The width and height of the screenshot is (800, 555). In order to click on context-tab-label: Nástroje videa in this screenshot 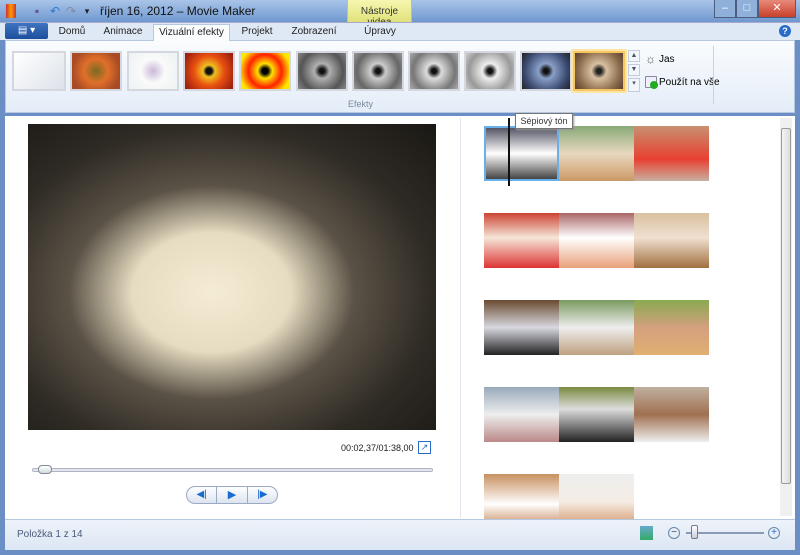, I will do `click(379, 14)`.